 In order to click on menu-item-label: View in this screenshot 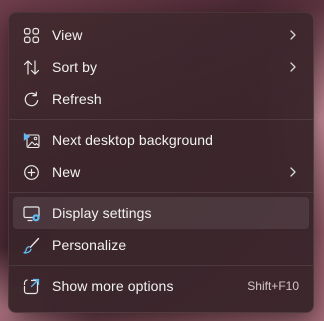, I will do `click(67, 35)`.